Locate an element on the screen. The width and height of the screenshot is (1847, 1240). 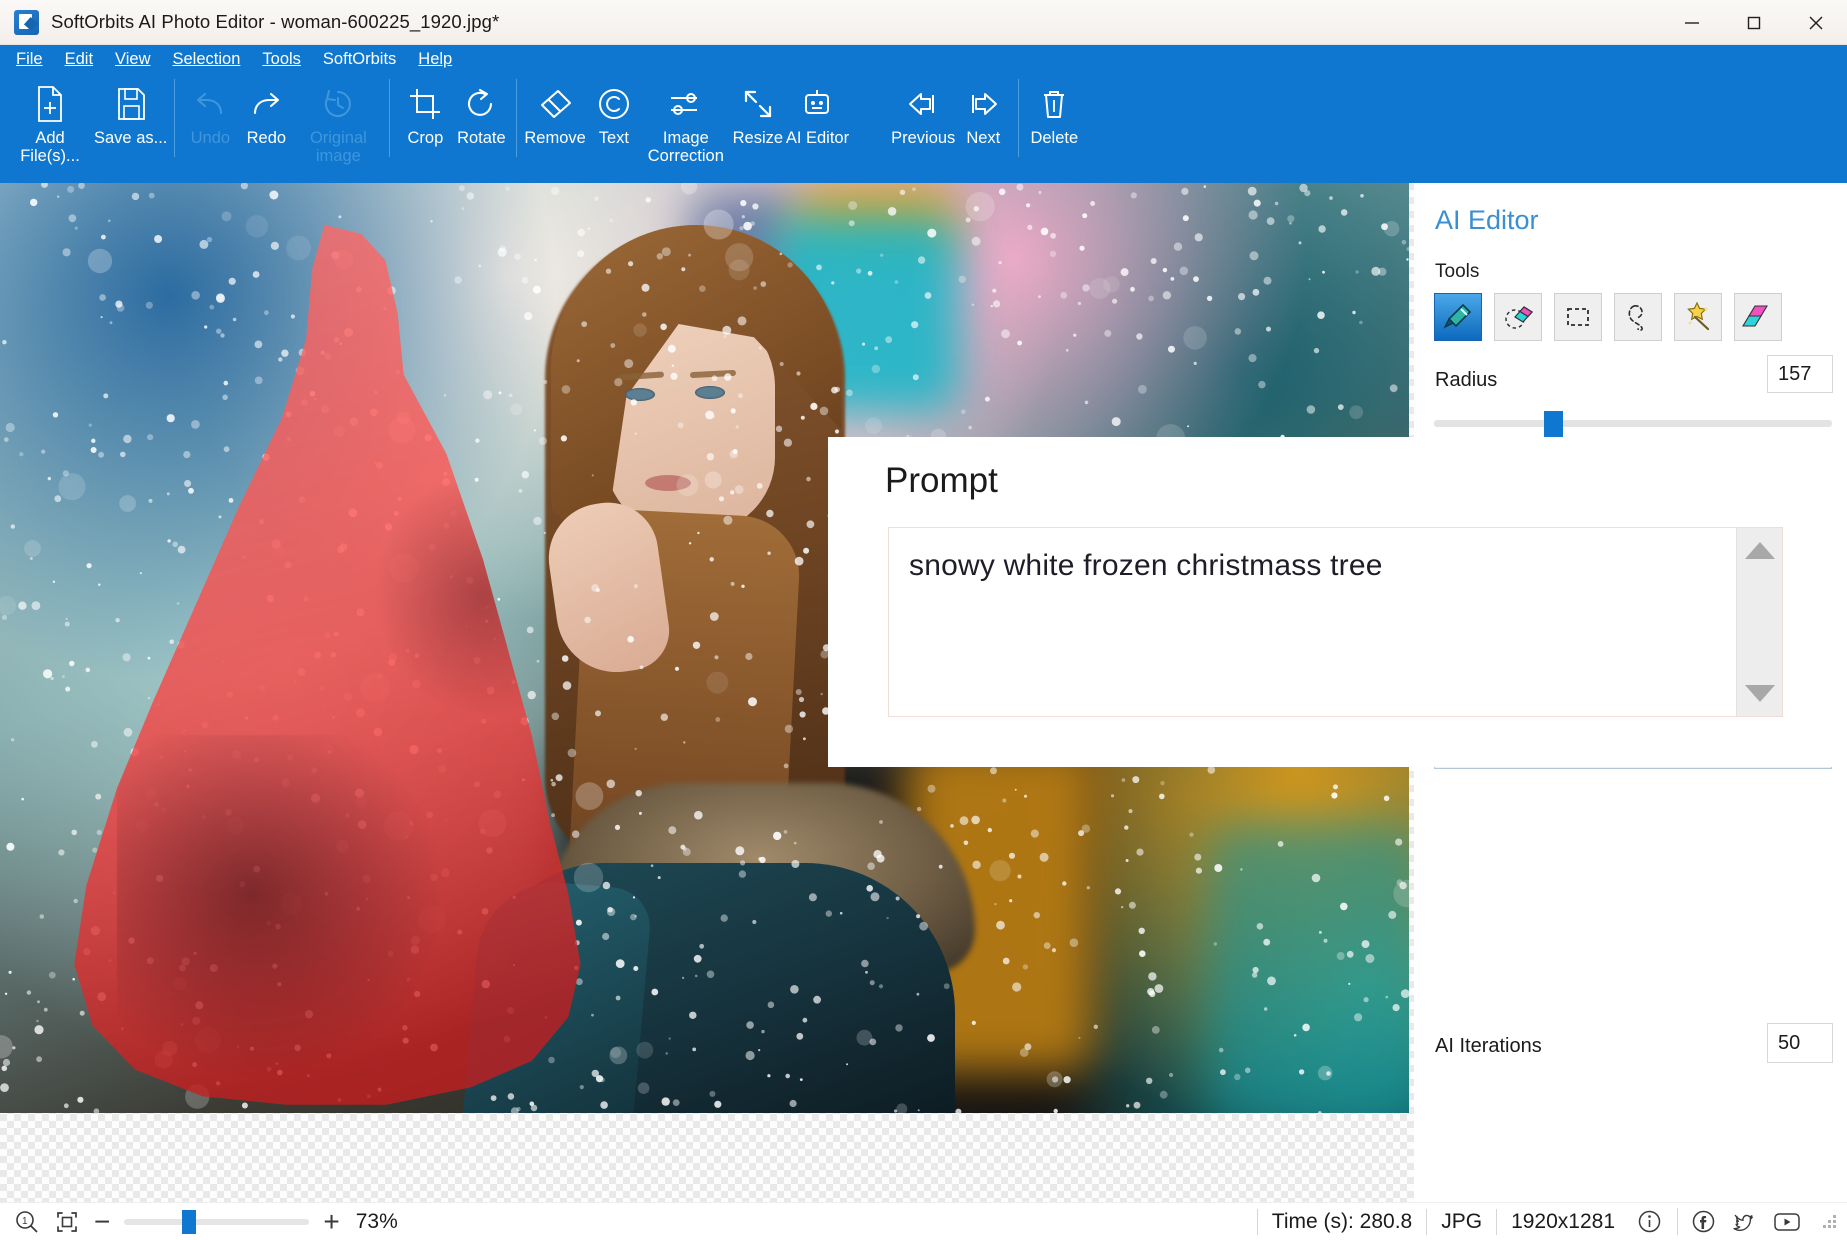
tool-gradient-fill is located at coordinates (1758, 317).